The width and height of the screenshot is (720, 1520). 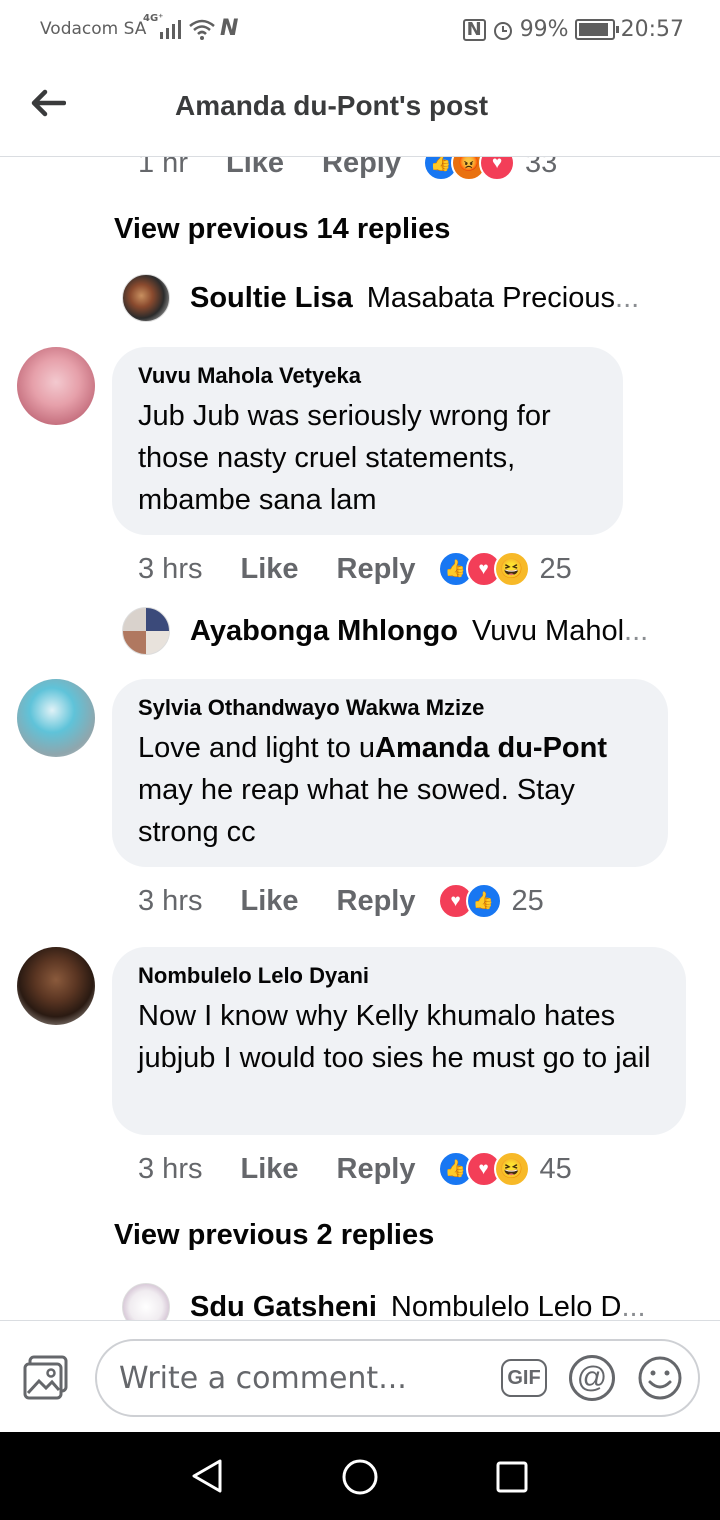 I want to click on comment-text-part: Love and light to u, so click(x=257, y=748).